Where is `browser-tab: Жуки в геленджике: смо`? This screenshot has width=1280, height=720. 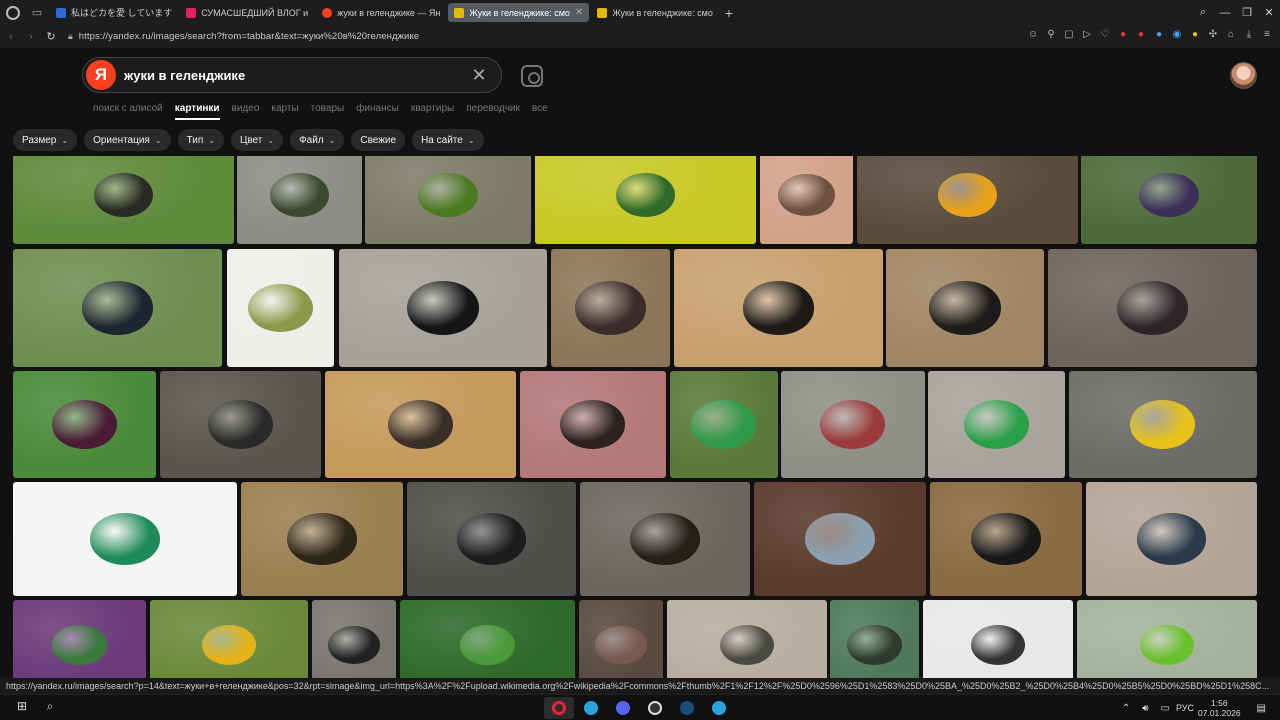 browser-tab: Жуки в геленджике: смо is located at coordinates (655, 12).